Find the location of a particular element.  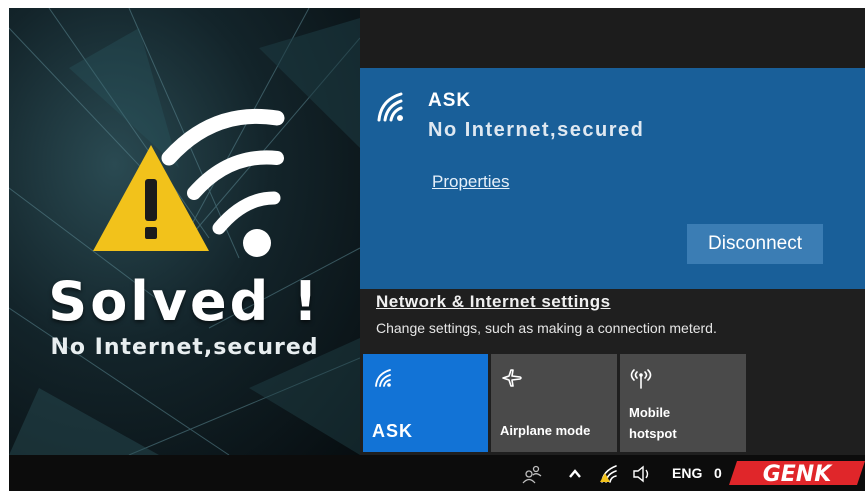

letterbox-left is located at coordinates (4, 249).